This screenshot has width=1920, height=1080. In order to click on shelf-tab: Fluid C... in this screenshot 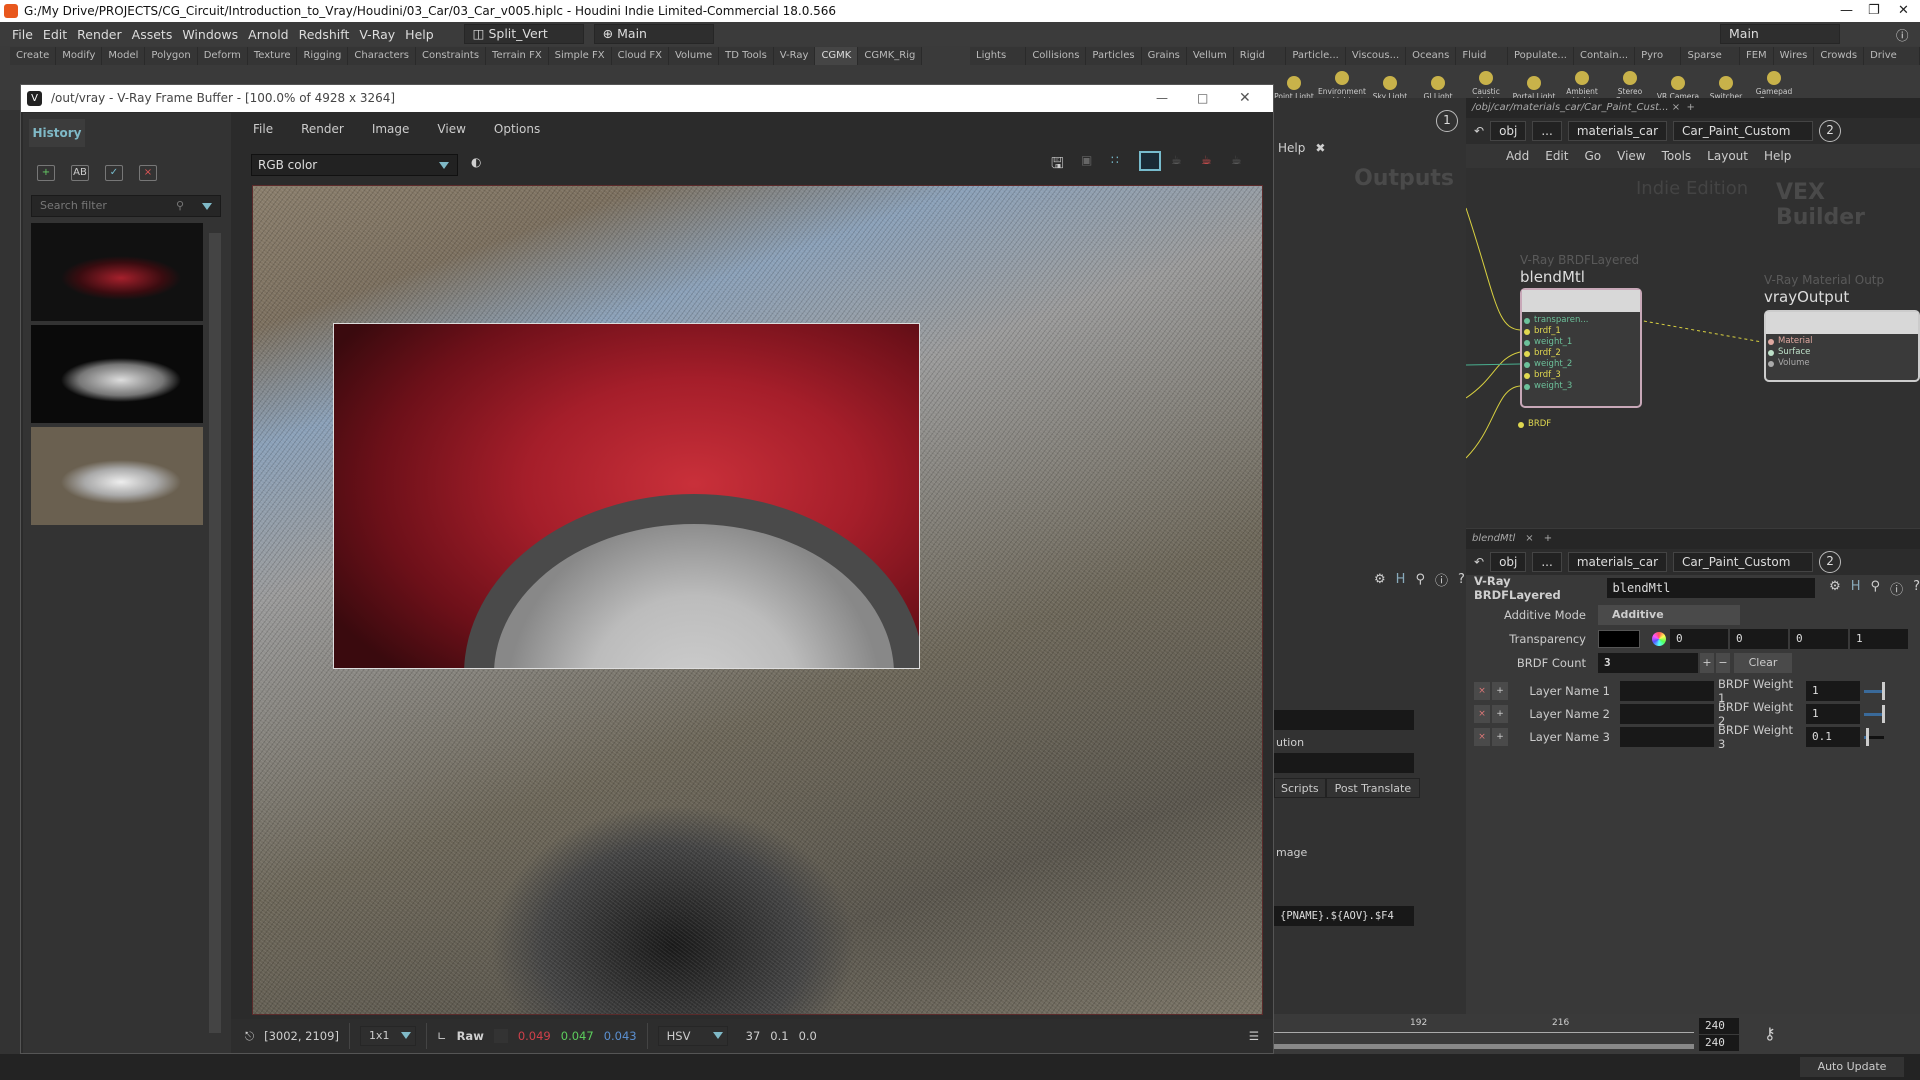, I will do `click(1482, 63)`.